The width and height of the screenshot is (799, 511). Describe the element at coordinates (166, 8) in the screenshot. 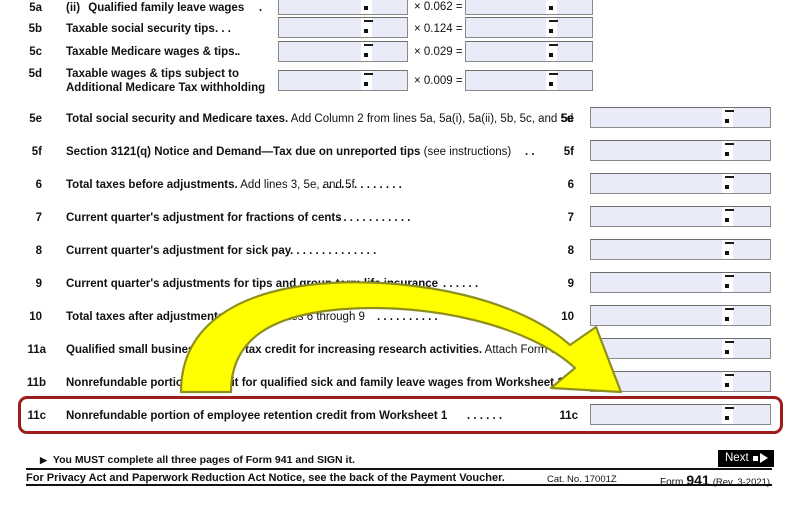

I see `line-5a-text: Qualified family leave wages` at that location.